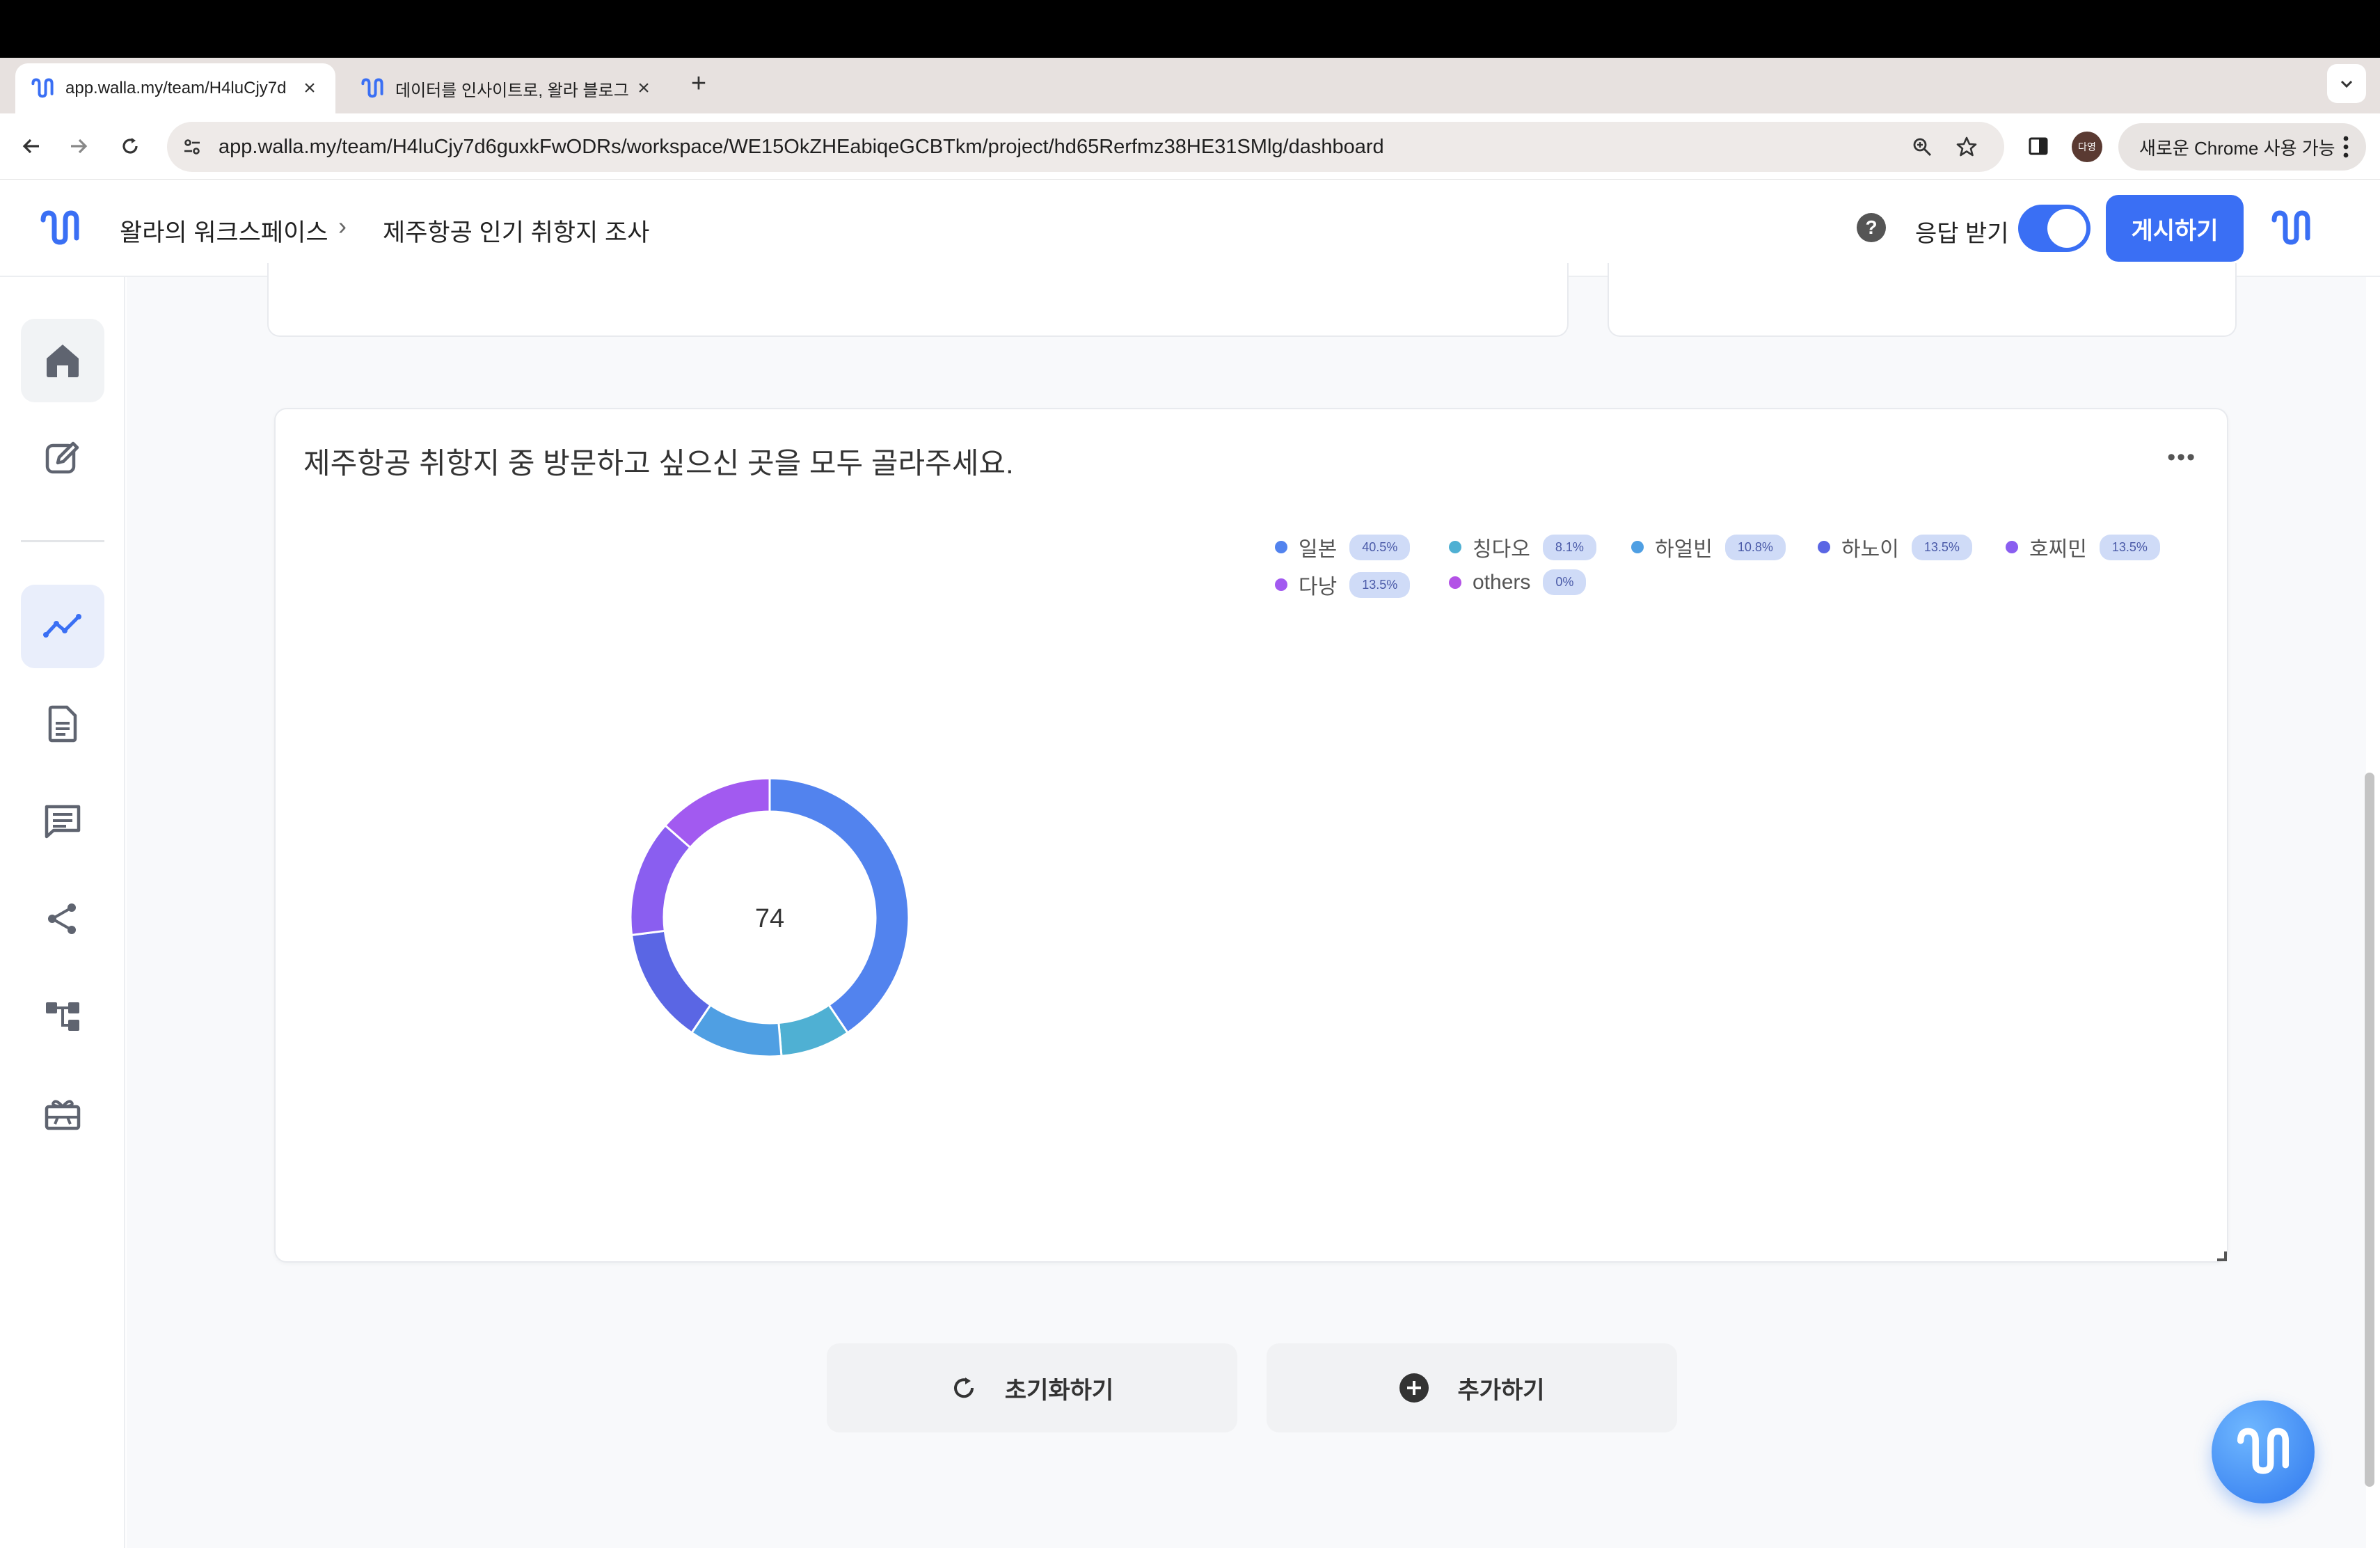 This screenshot has width=2380, height=1548. Describe the element at coordinates (1871, 227) in the screenshot. I see `help-icon: ?` at that location.